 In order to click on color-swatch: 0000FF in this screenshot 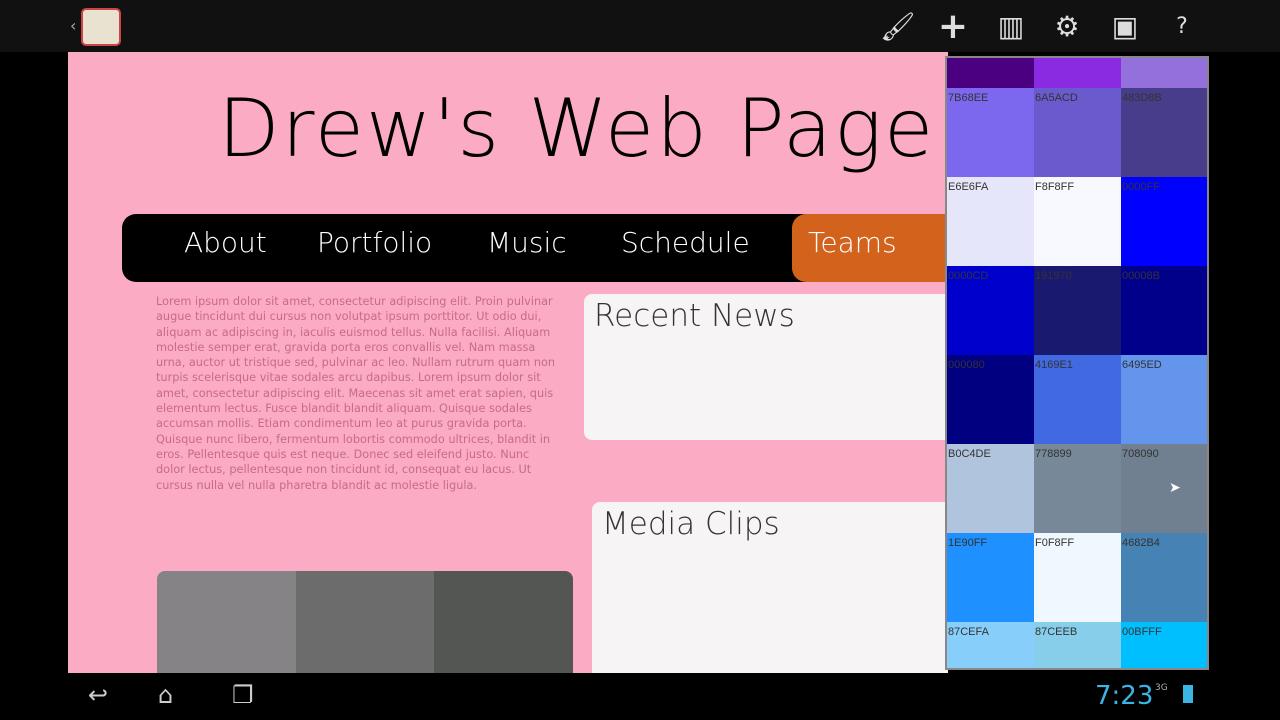, I will do `click(1164, 221)`.